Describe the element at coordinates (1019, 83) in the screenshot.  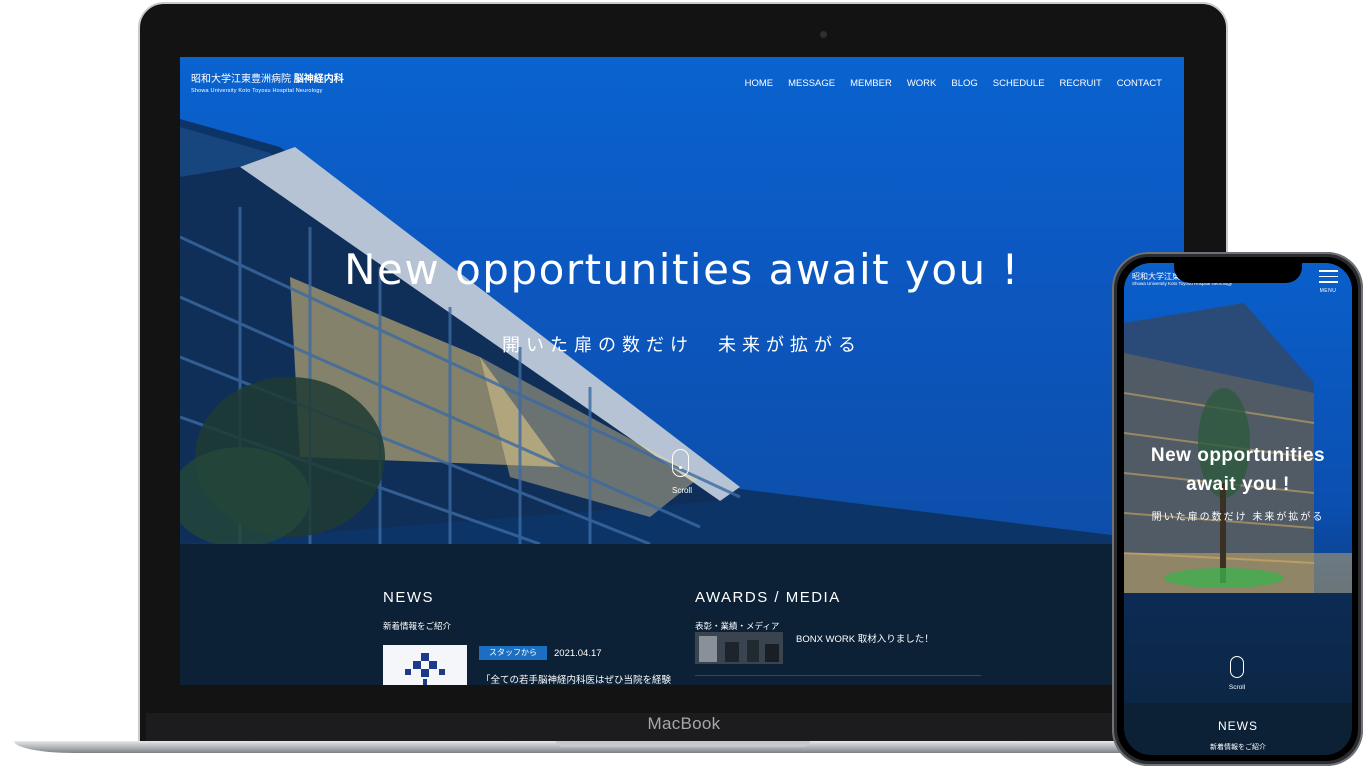
I see `nav-schedule: SCHEDULE` at that location.